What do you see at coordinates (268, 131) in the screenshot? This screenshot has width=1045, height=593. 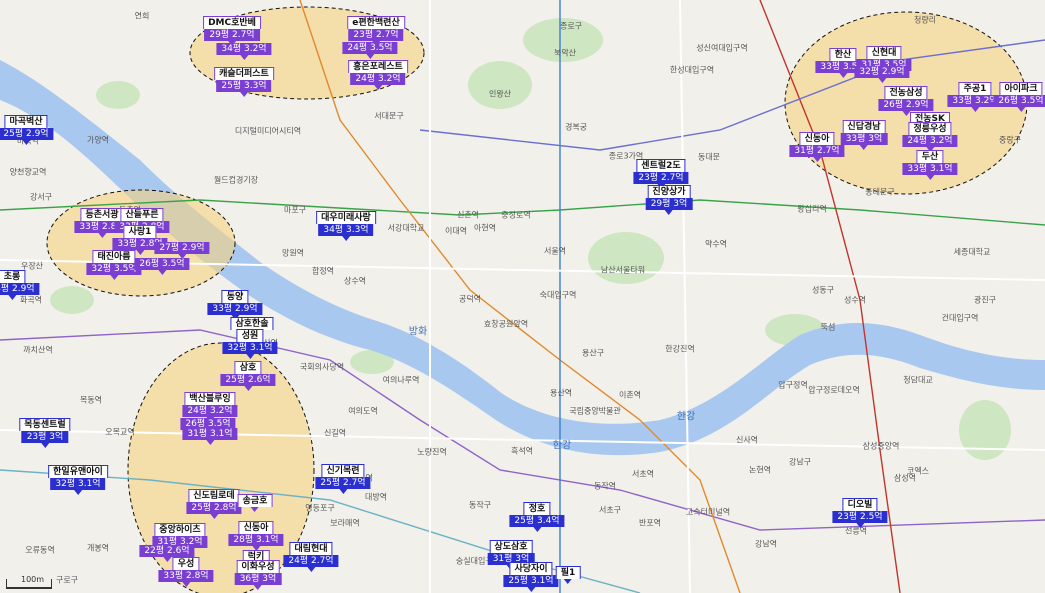 I see `place-label: 디지털미디어시티역` at bounding box center [268, 131].